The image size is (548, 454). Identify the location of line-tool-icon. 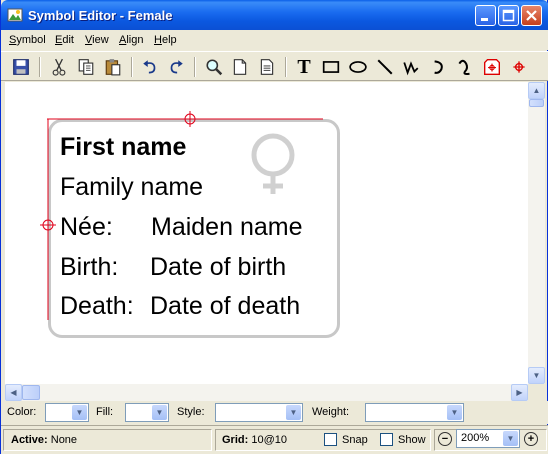
(385, 67).